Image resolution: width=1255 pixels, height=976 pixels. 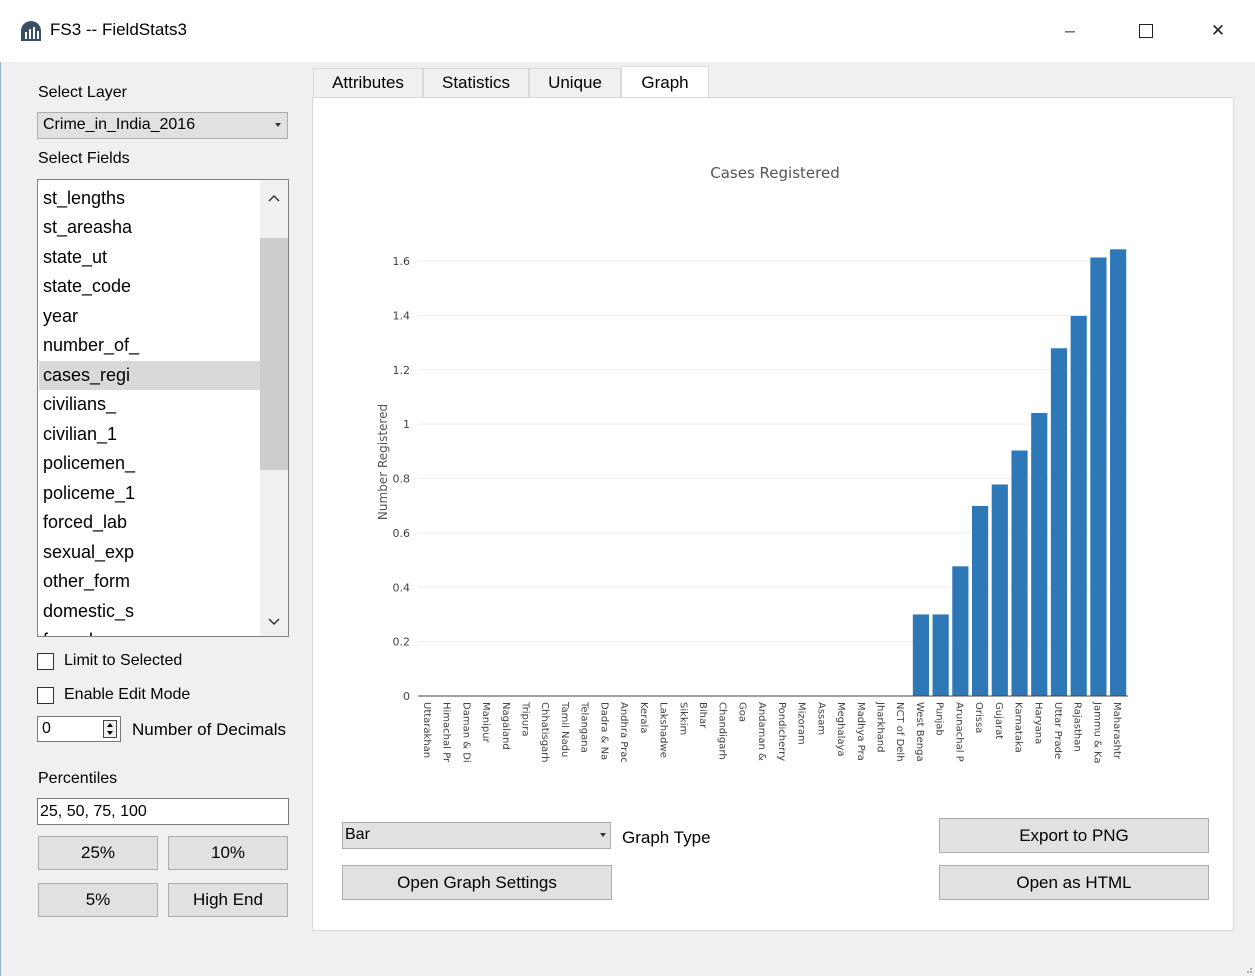 I want to click on x-tick-label: Chhatisgarh, so click(x=544, y=732).